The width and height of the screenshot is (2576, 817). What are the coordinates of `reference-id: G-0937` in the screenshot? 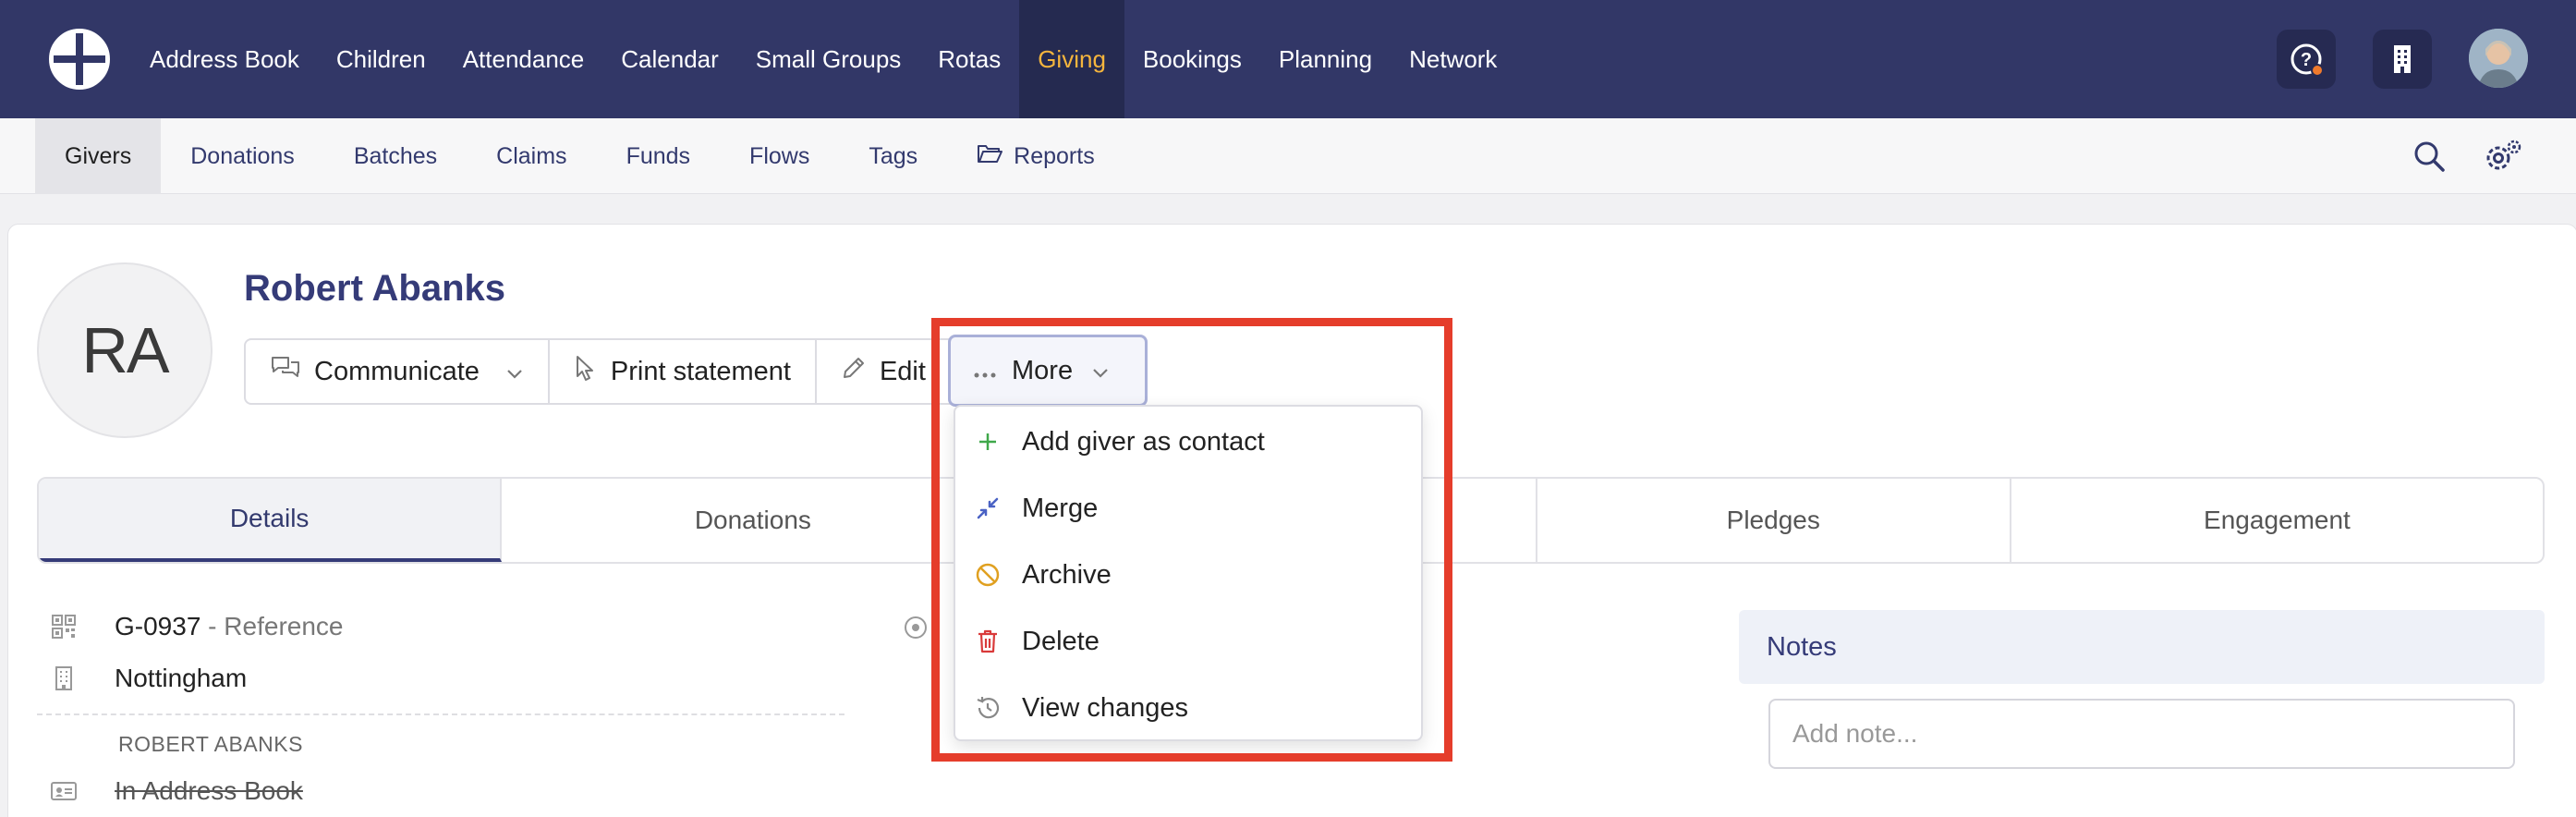 It's located at (158, 626).